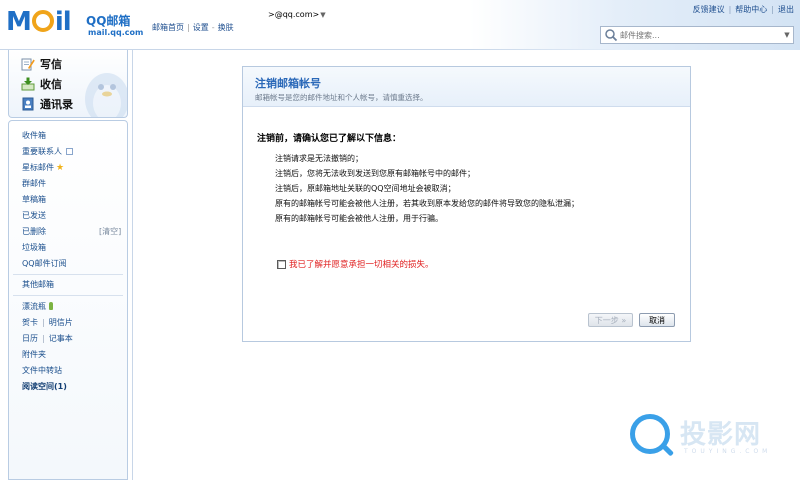  I want to click on qq-penguin-icon, so click(106, 95).